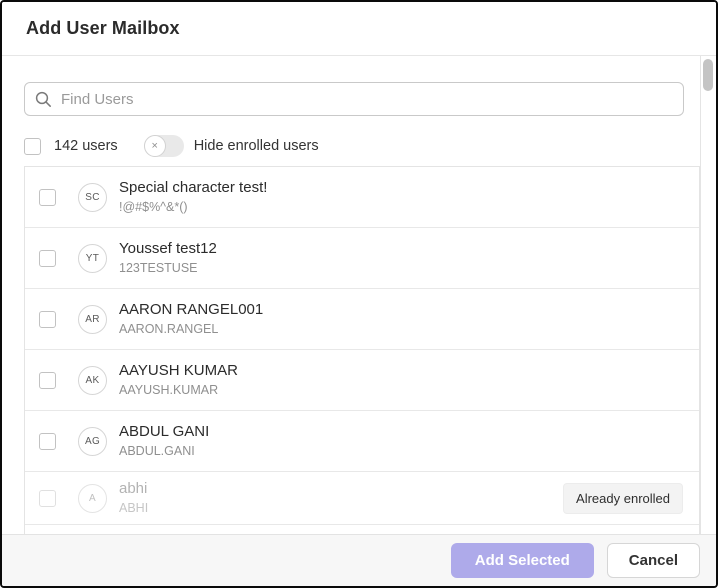 Image resolution: width=718 pixels, height=588 pixels. Describe the element at coordinates (158, 267) in the screenshot. I see `user-username: 123TESTUSE` at that location.